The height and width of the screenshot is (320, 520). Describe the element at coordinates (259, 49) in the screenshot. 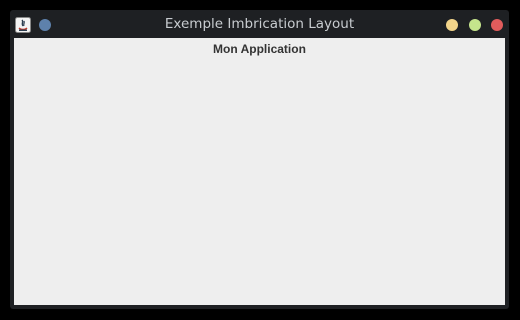

I see `page-title: Mon Application` at that location.